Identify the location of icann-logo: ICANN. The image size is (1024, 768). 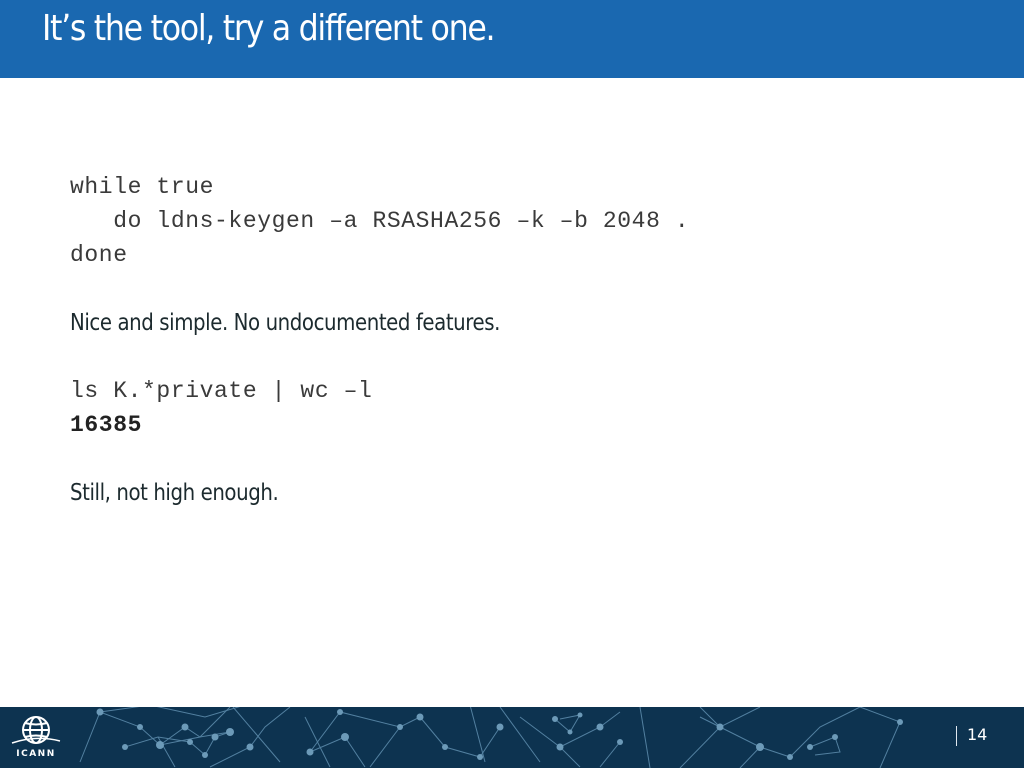
(36, 739).